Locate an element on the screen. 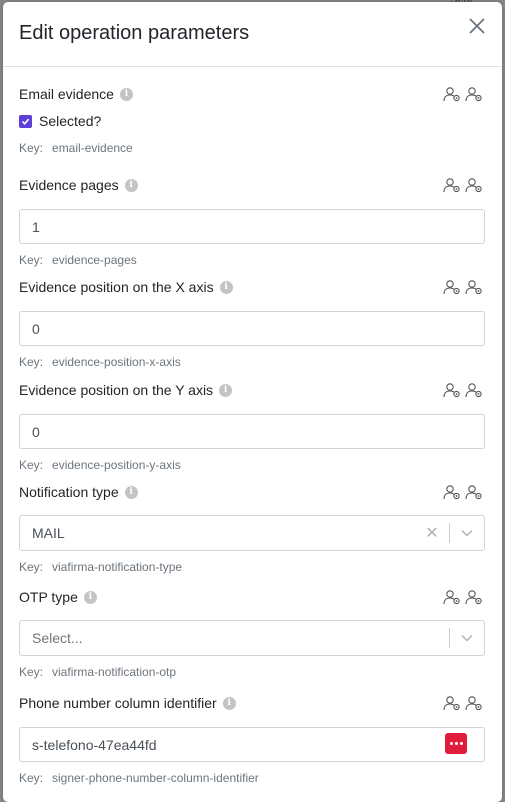 The width and height of the screenshot is (505, 802). close-button is located at coordinates (477, 26).